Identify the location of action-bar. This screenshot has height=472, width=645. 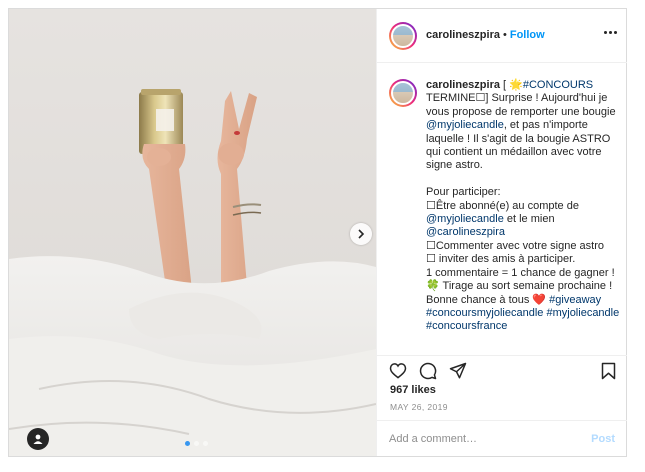
(502, 368).